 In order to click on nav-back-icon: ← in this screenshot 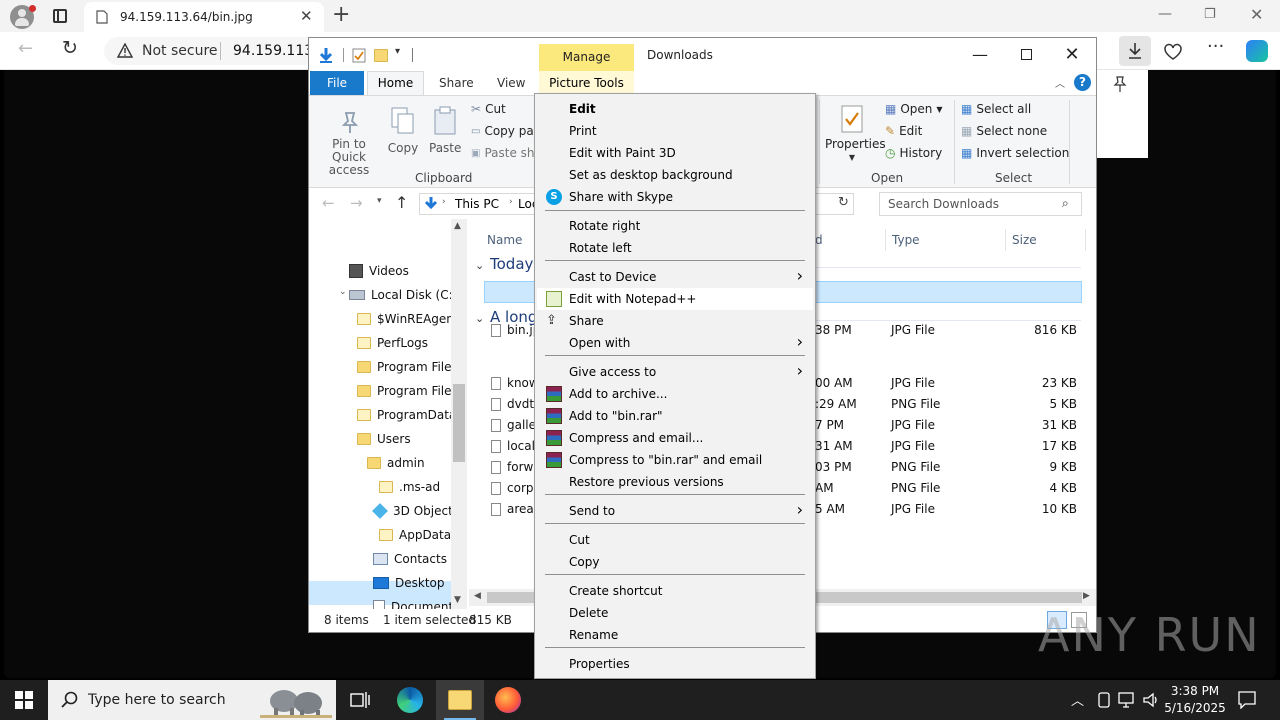, I will do `click(328, 203)`.